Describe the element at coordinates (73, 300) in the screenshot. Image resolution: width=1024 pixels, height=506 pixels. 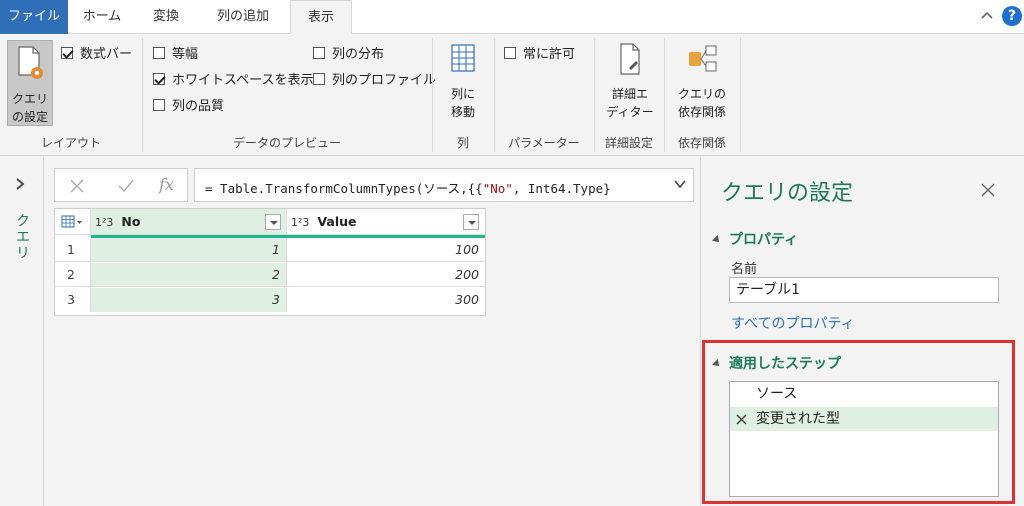
I see `row-number: 3` at that location.